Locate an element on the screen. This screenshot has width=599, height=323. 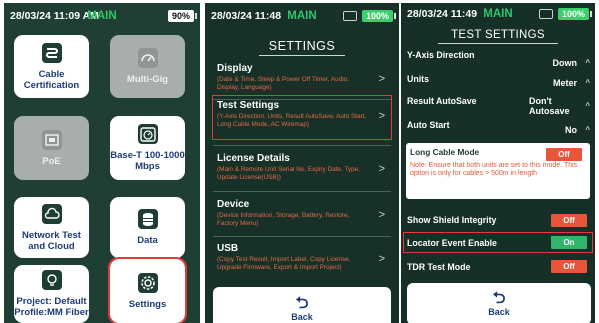
tile-label: Network Test and Cloud is located at coordinates (51, 240).